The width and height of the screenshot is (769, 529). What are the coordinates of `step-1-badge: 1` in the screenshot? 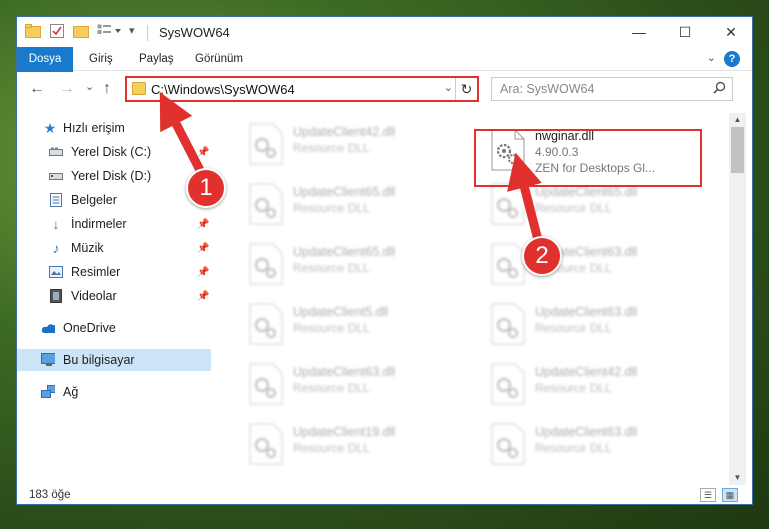 It's located at (206, 188).